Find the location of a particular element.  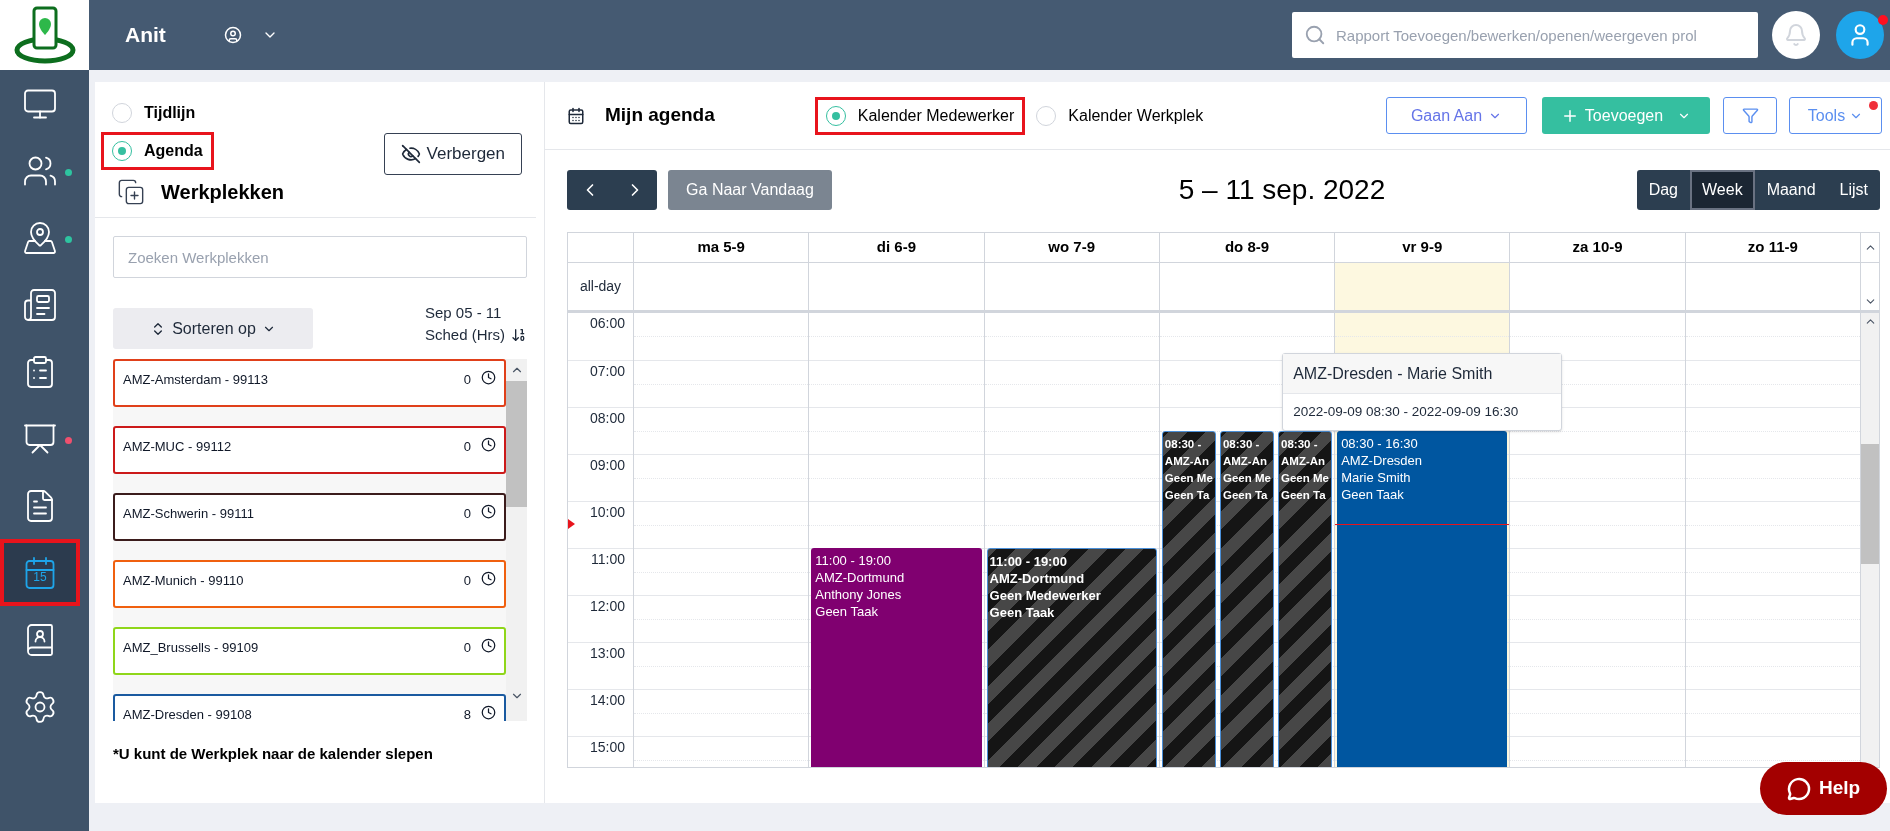

help-button: Help is located at coordinates (1823, 788).